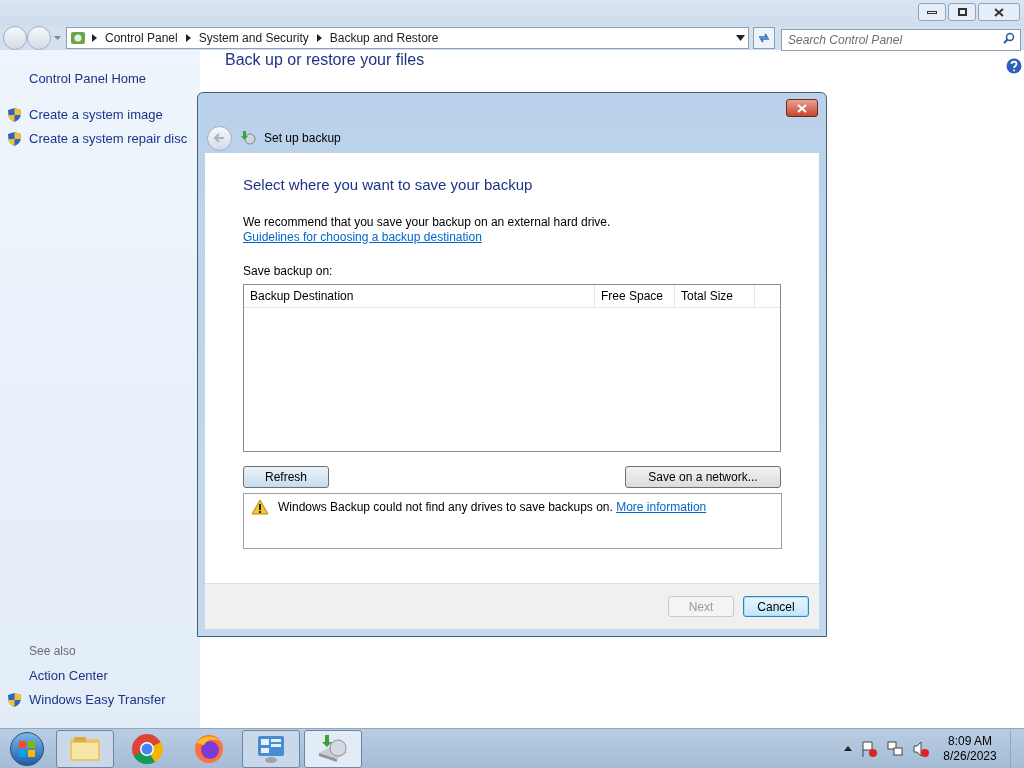  What do you see at coordinates (715, 295) in the screenshot?
I see `column-header: Total Size` at bounding box center [715, 295].